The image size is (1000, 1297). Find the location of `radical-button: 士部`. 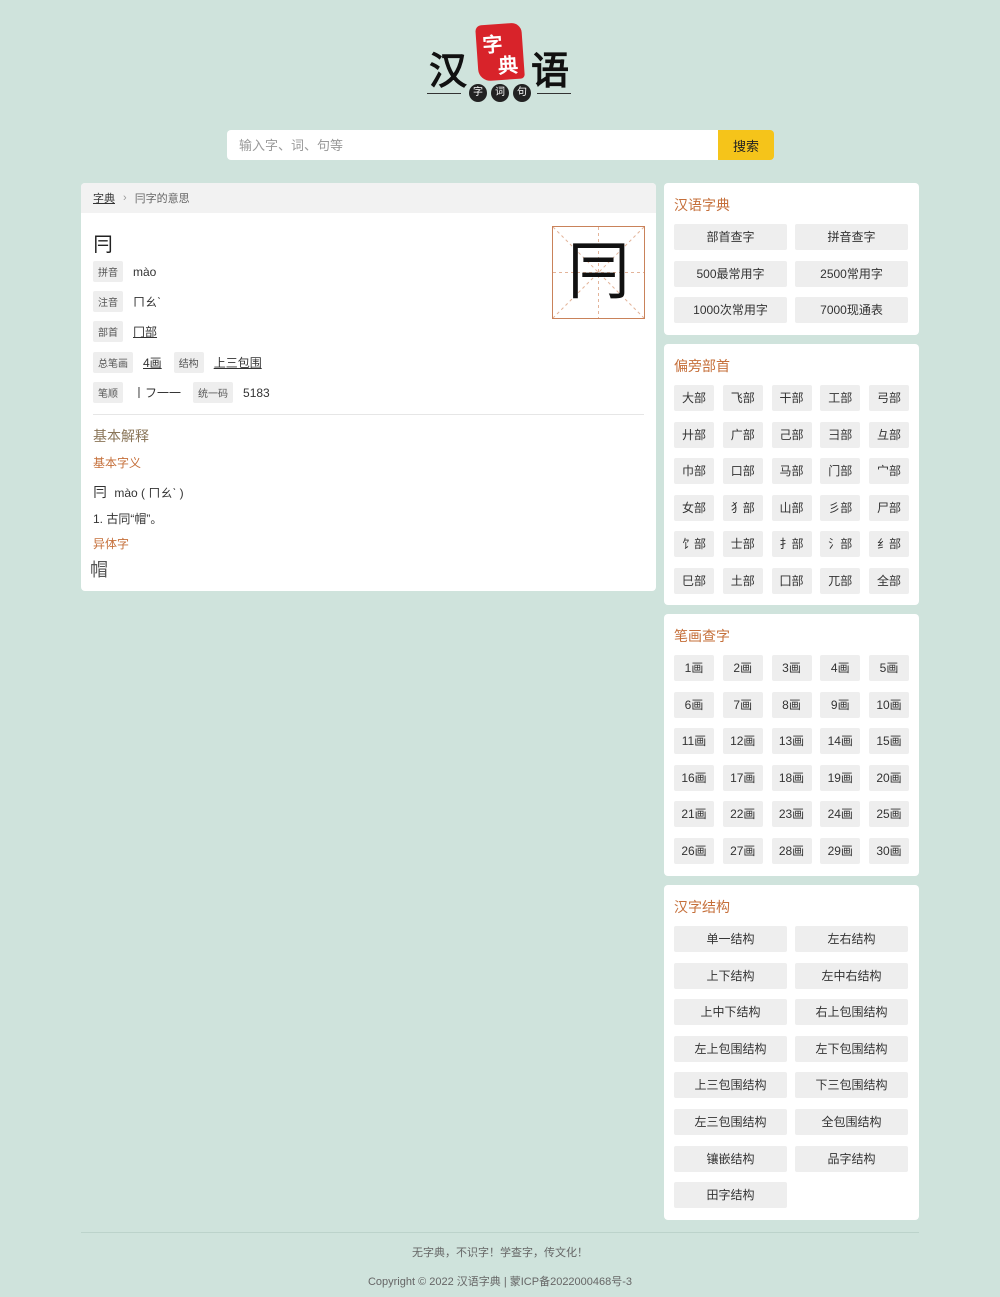

radical-button: 士部 is located at coordinates (742, 544).